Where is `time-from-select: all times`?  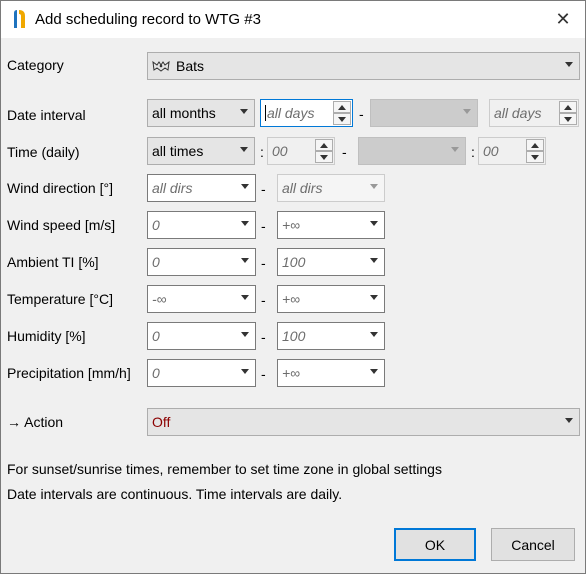
time-from-select: all times is located at coordinates (201, 151).